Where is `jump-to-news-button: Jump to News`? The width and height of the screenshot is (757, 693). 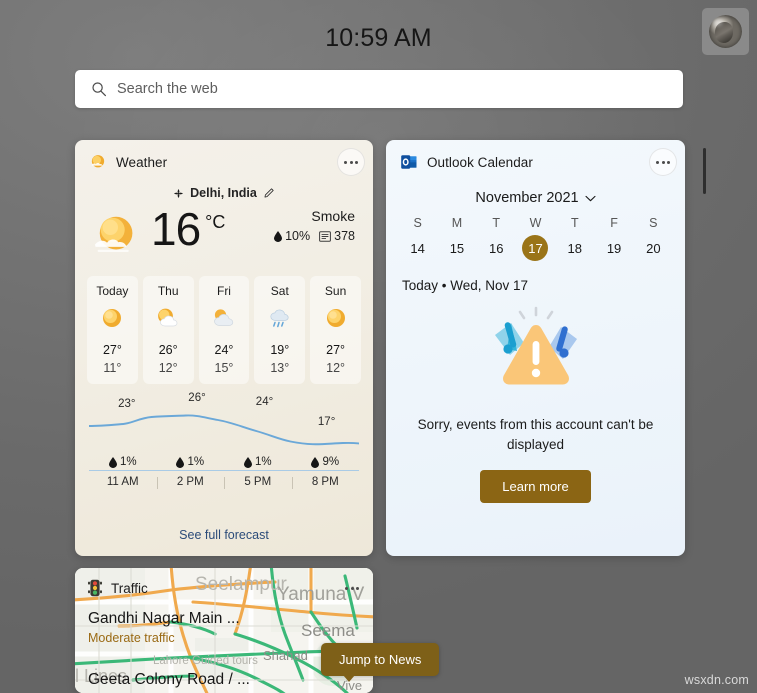 jump-to-news-button: Jump to News is located at coordinates (380, 662).